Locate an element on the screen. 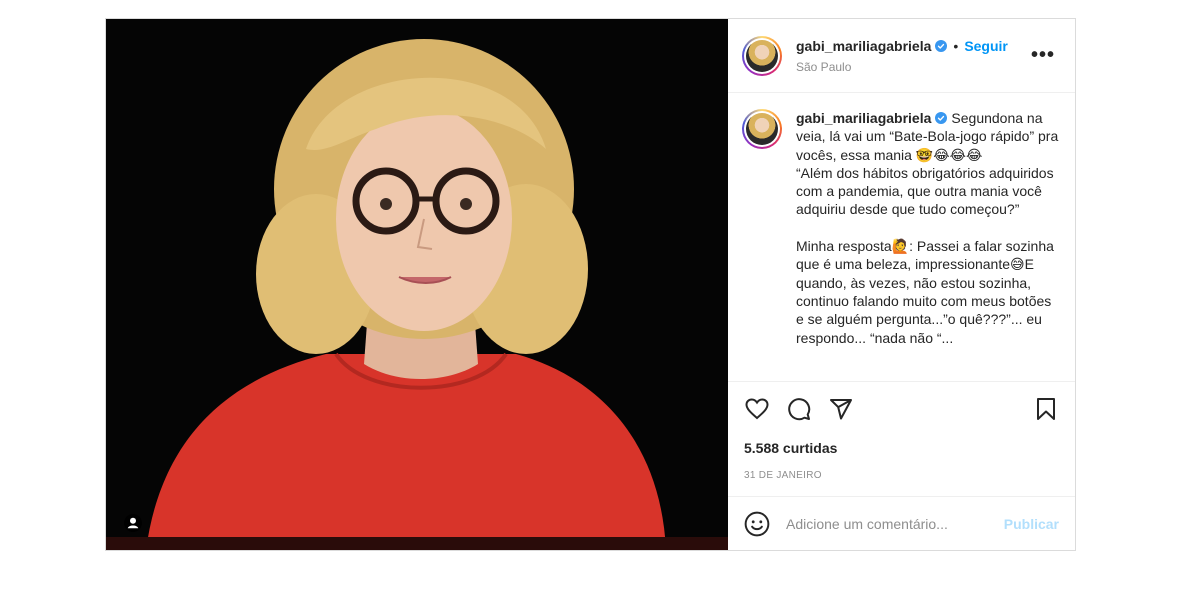 Image resolution: width=1200 pixels, height=600 pixels. comment-bubble-icon is located at coordinates (799, 409).